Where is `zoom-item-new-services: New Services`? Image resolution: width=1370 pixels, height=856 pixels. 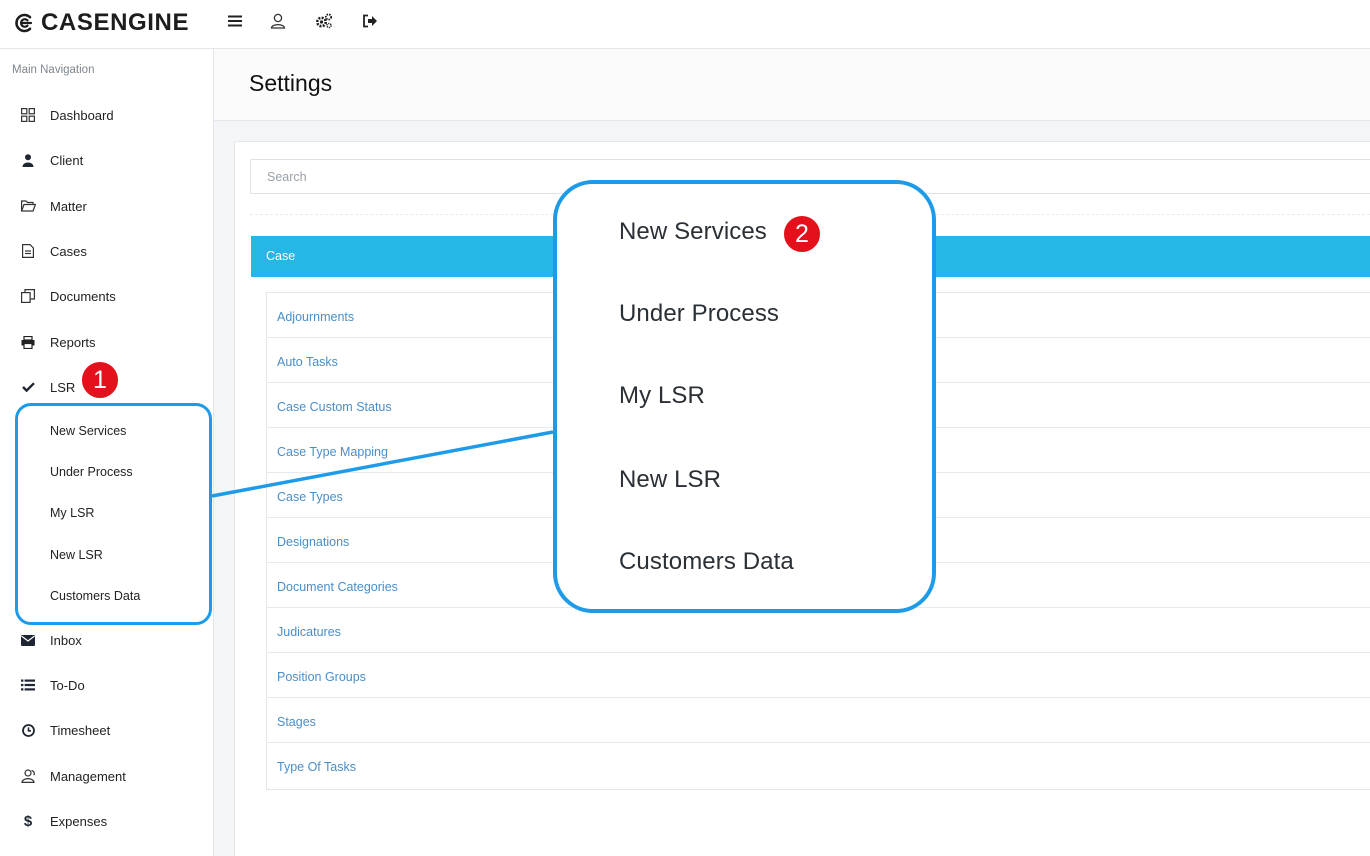
zoom-item-new-services: New Services is located at coordinates (693, 231).